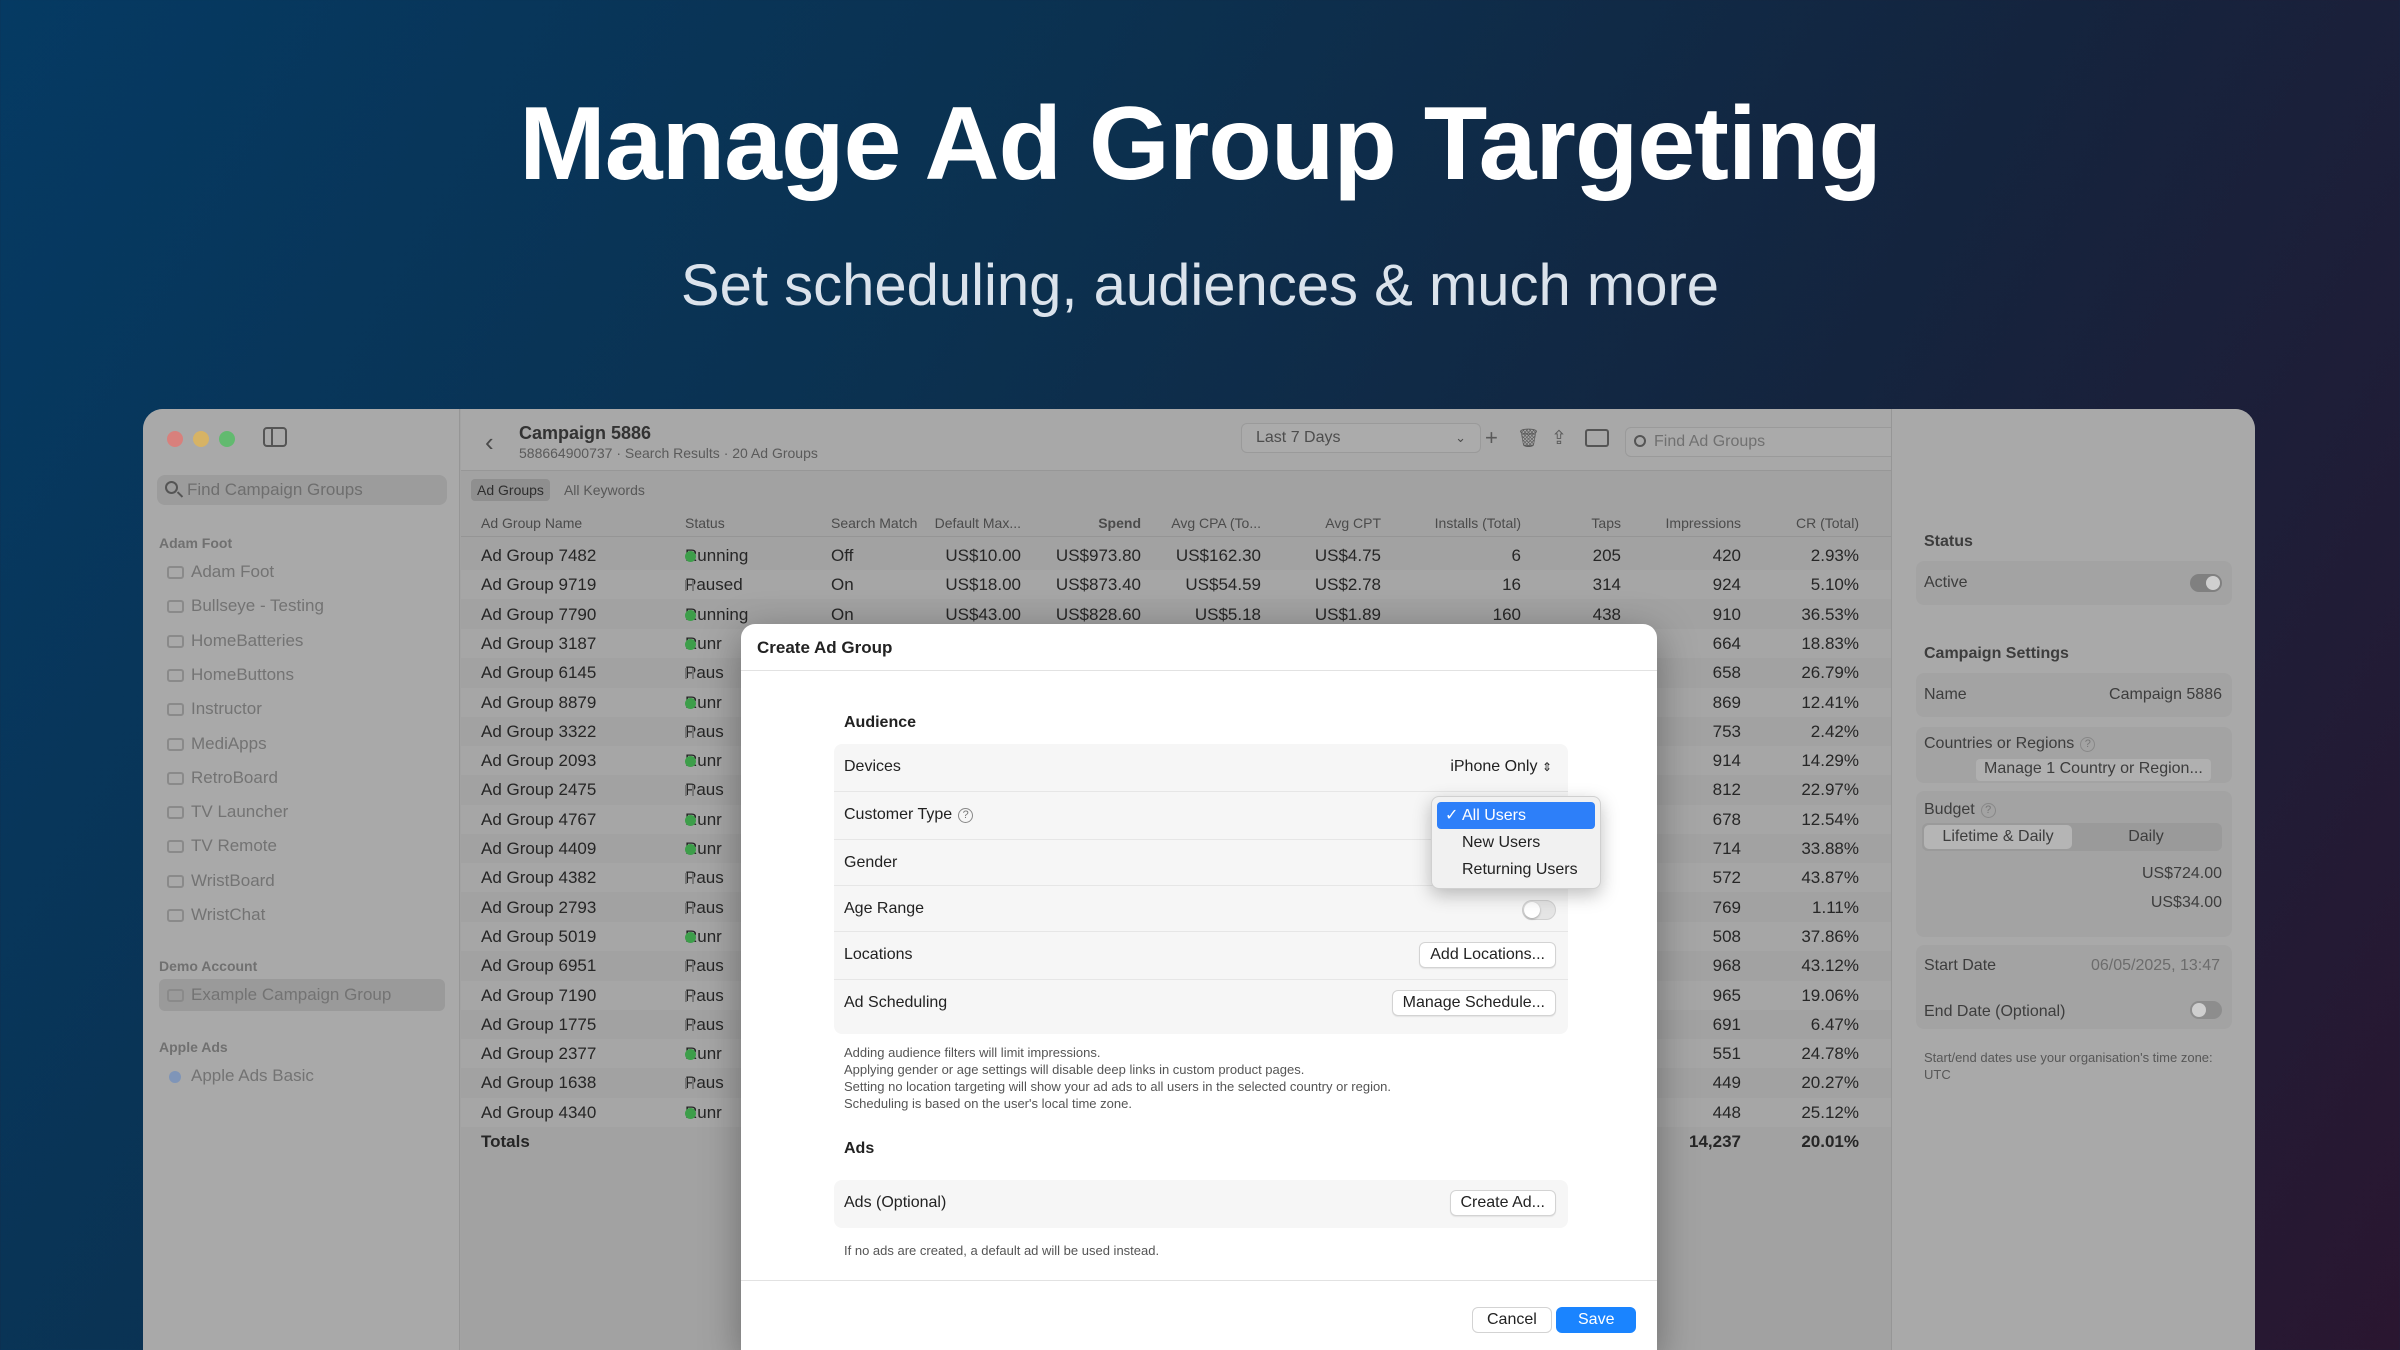 The width and height of the screenshot is (2400, 1350). Describe the element at coordinates (1830, 1112) in the screenshot. I see `table-cell: 25.12%` at that location.